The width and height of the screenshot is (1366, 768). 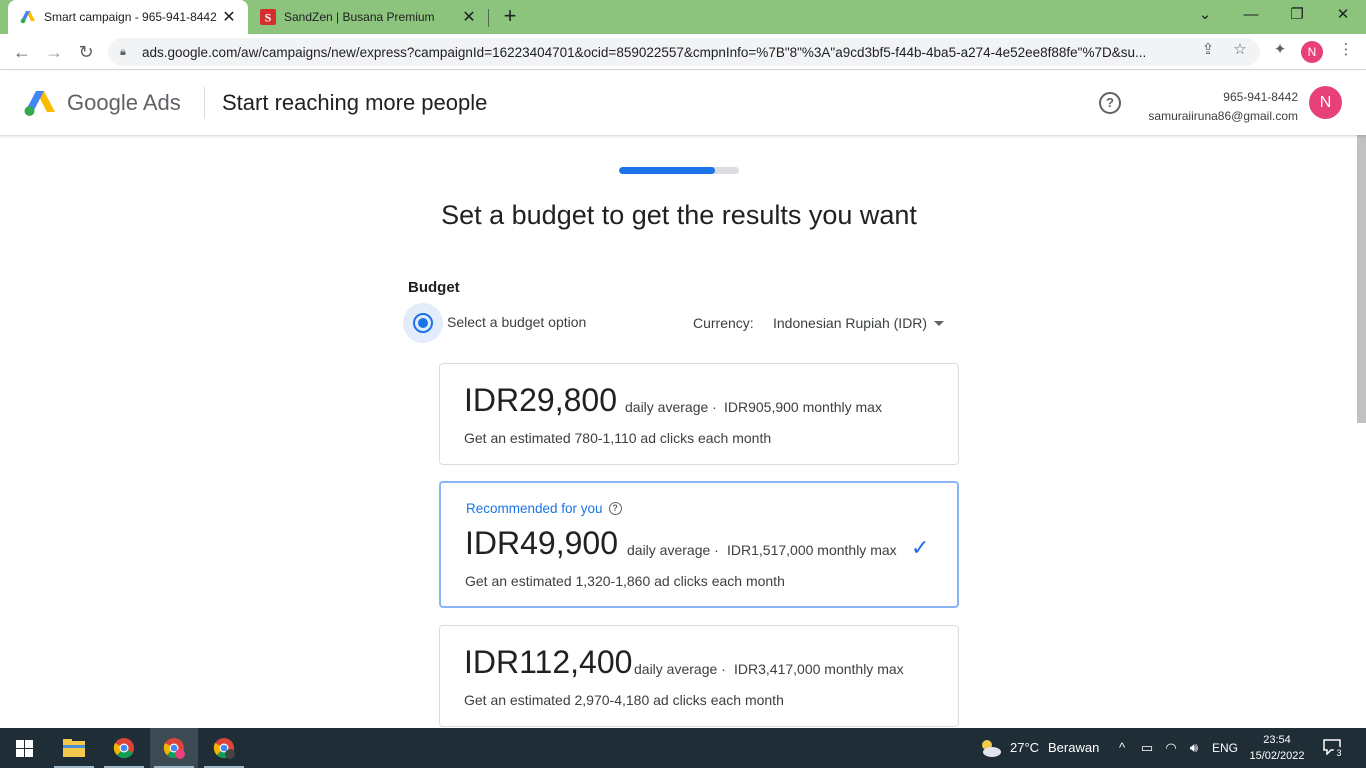 I want to click on budget-label: Budget, so click(x=434, y=287).